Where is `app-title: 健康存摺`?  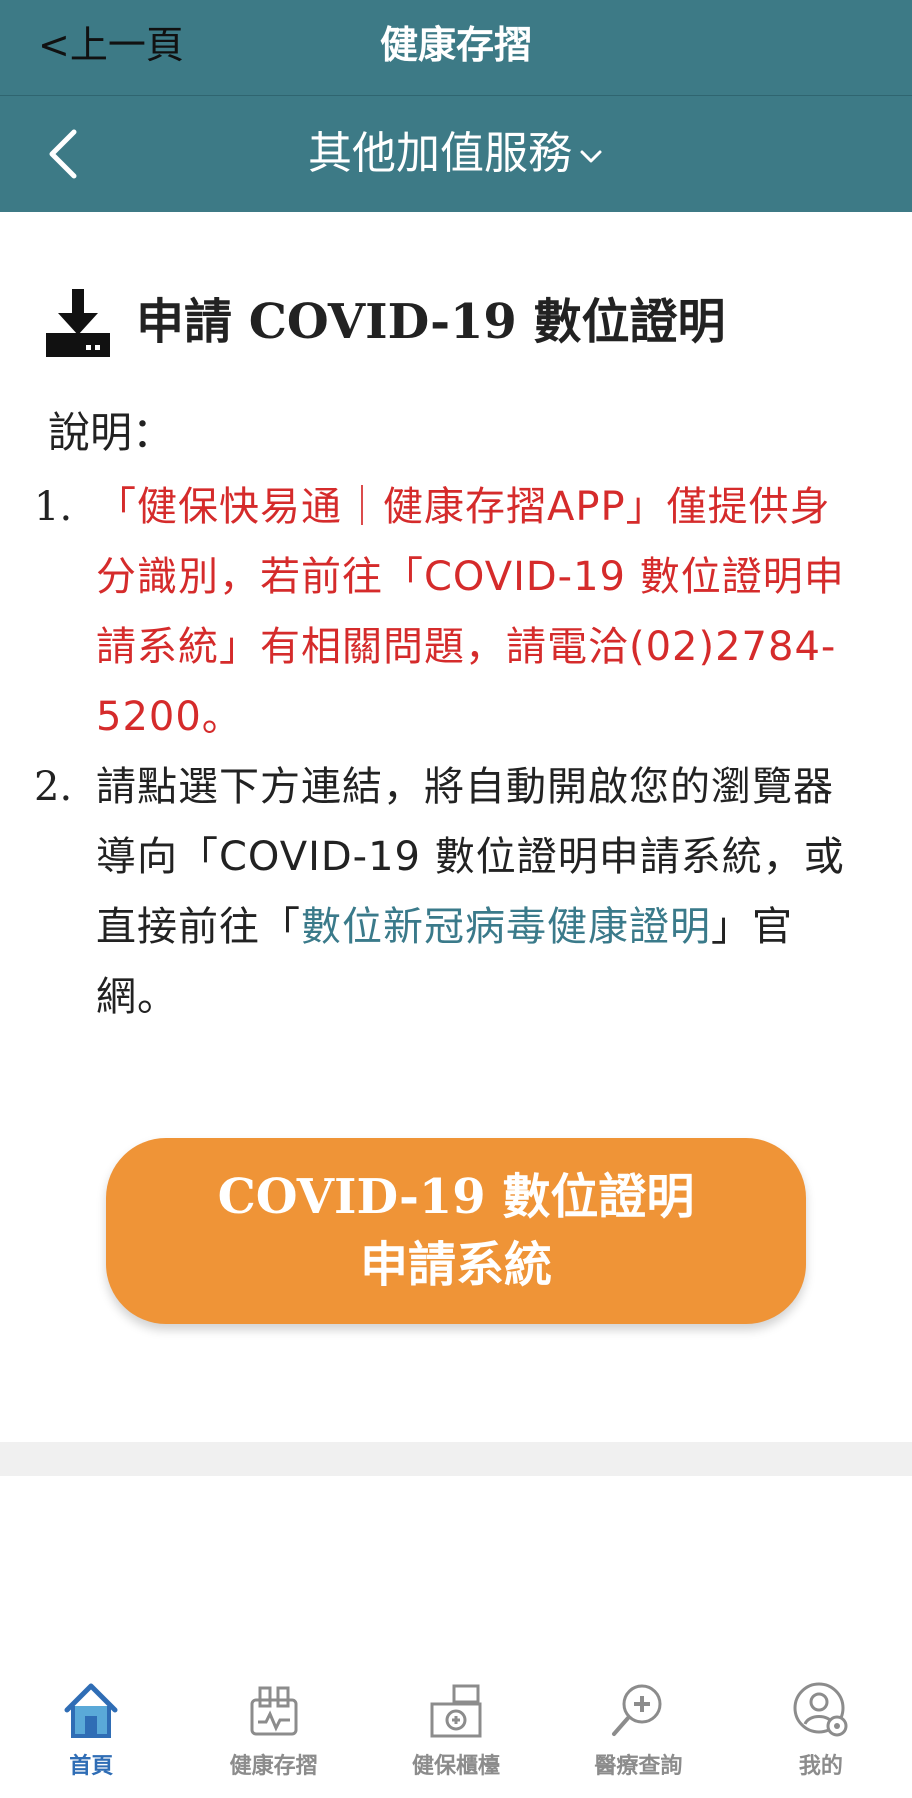 app-title: 健康存摺 is located at coordinates (455, 45).